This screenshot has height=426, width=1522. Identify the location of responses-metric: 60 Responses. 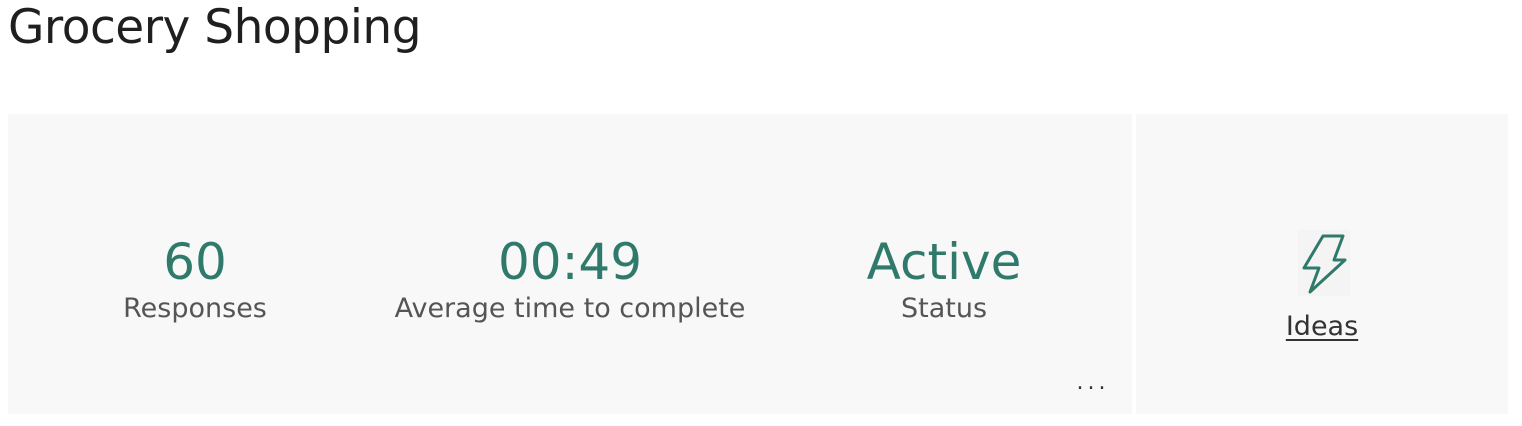
(195, 279).